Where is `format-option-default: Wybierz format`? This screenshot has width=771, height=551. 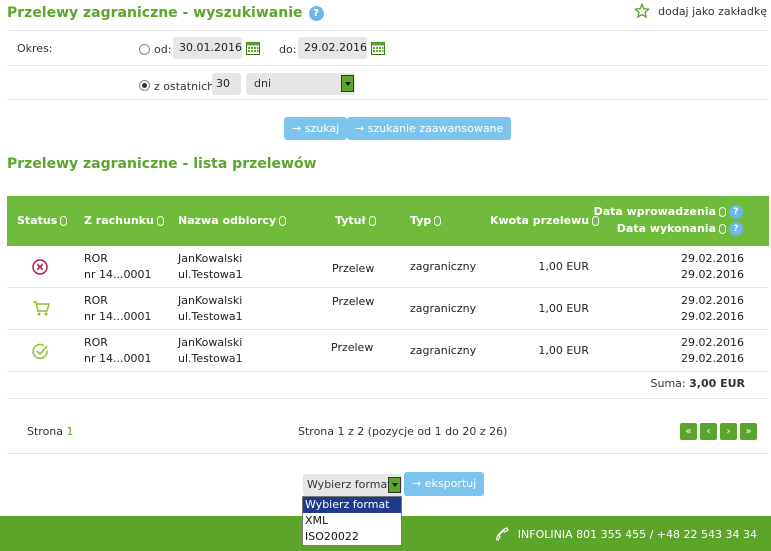 format-option-default: Wybierz format is located at coordinates (352, 505).